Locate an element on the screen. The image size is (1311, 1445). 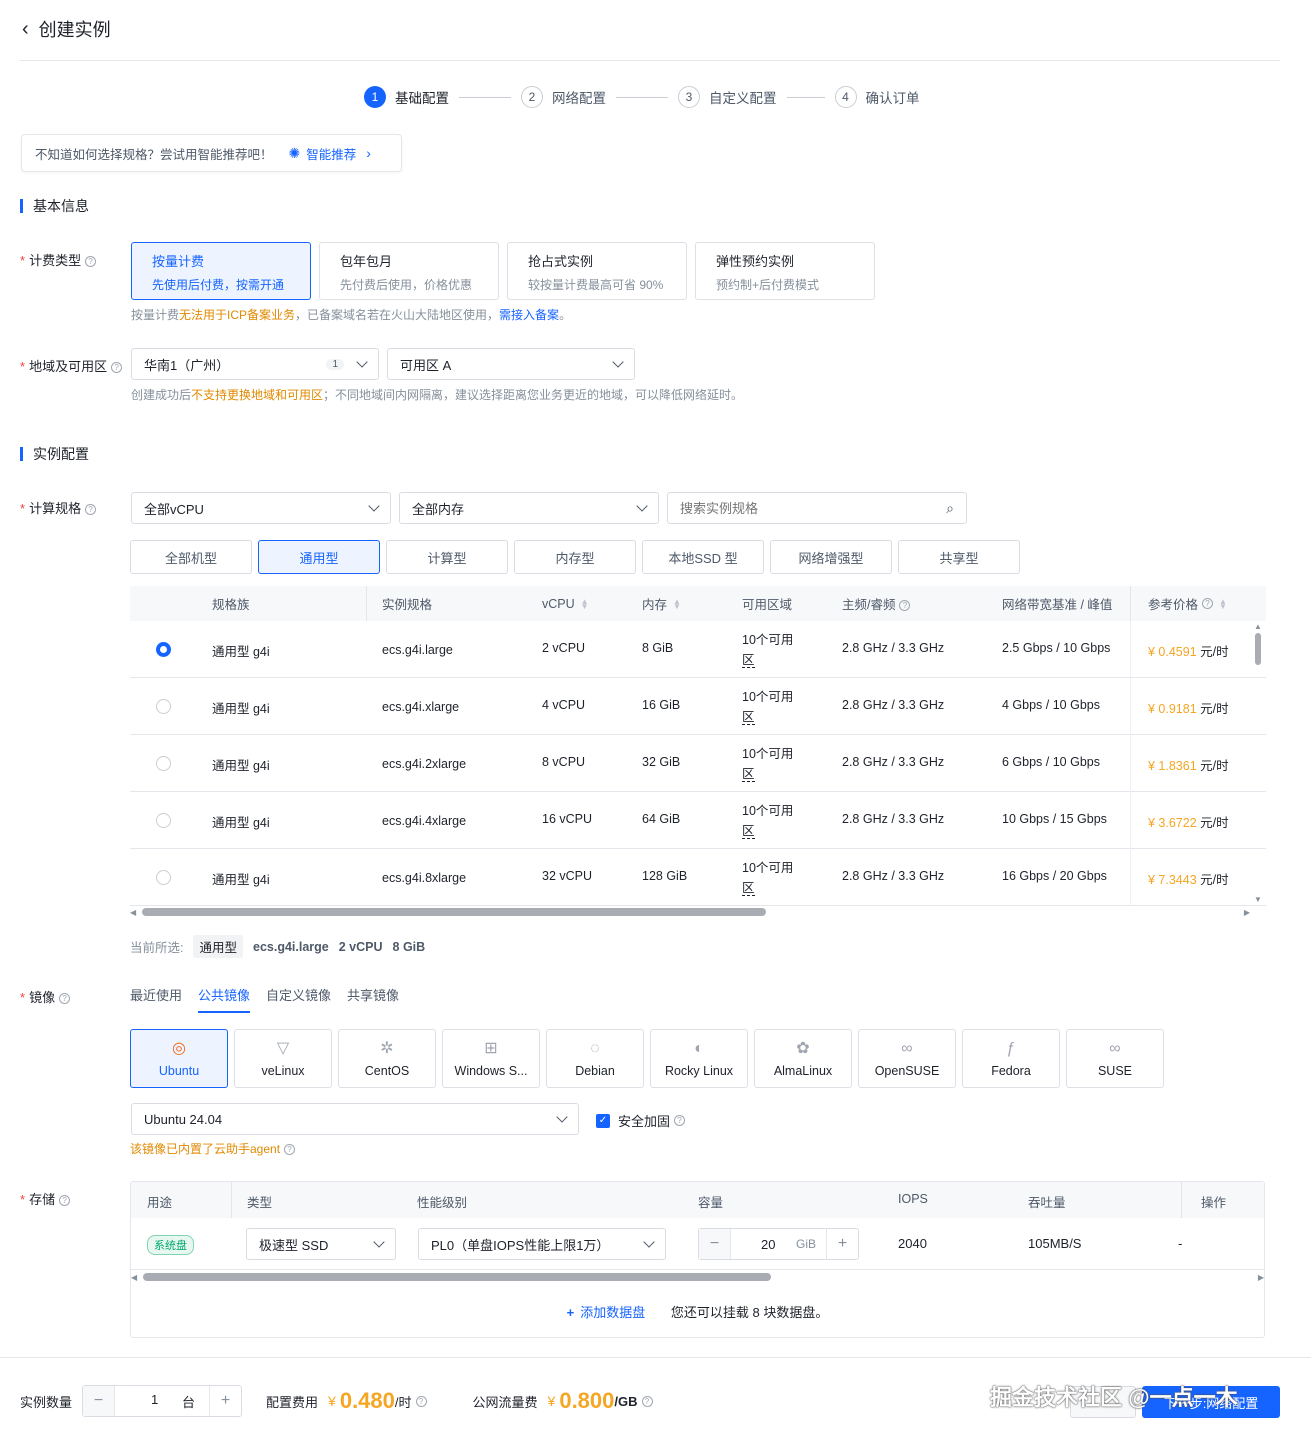
instance-count-unit: 台 is located at coordinates (189, 1402).